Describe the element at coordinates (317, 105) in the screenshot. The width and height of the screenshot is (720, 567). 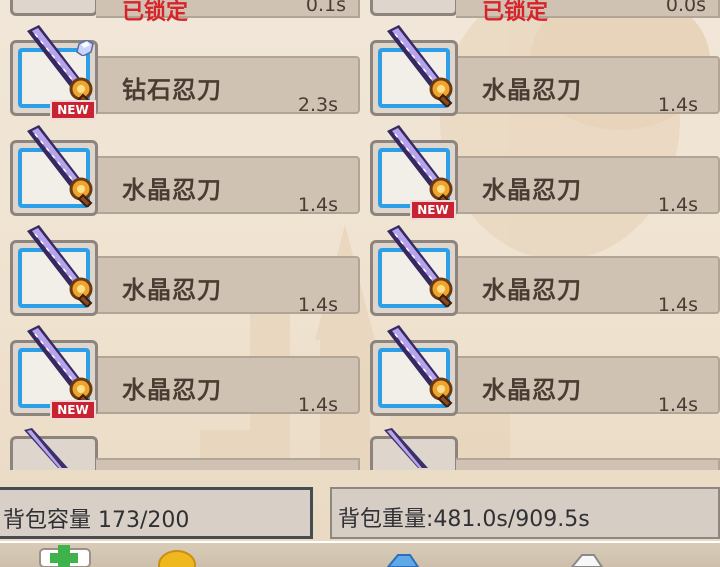
I see `item-time: 2.3s` at that location.